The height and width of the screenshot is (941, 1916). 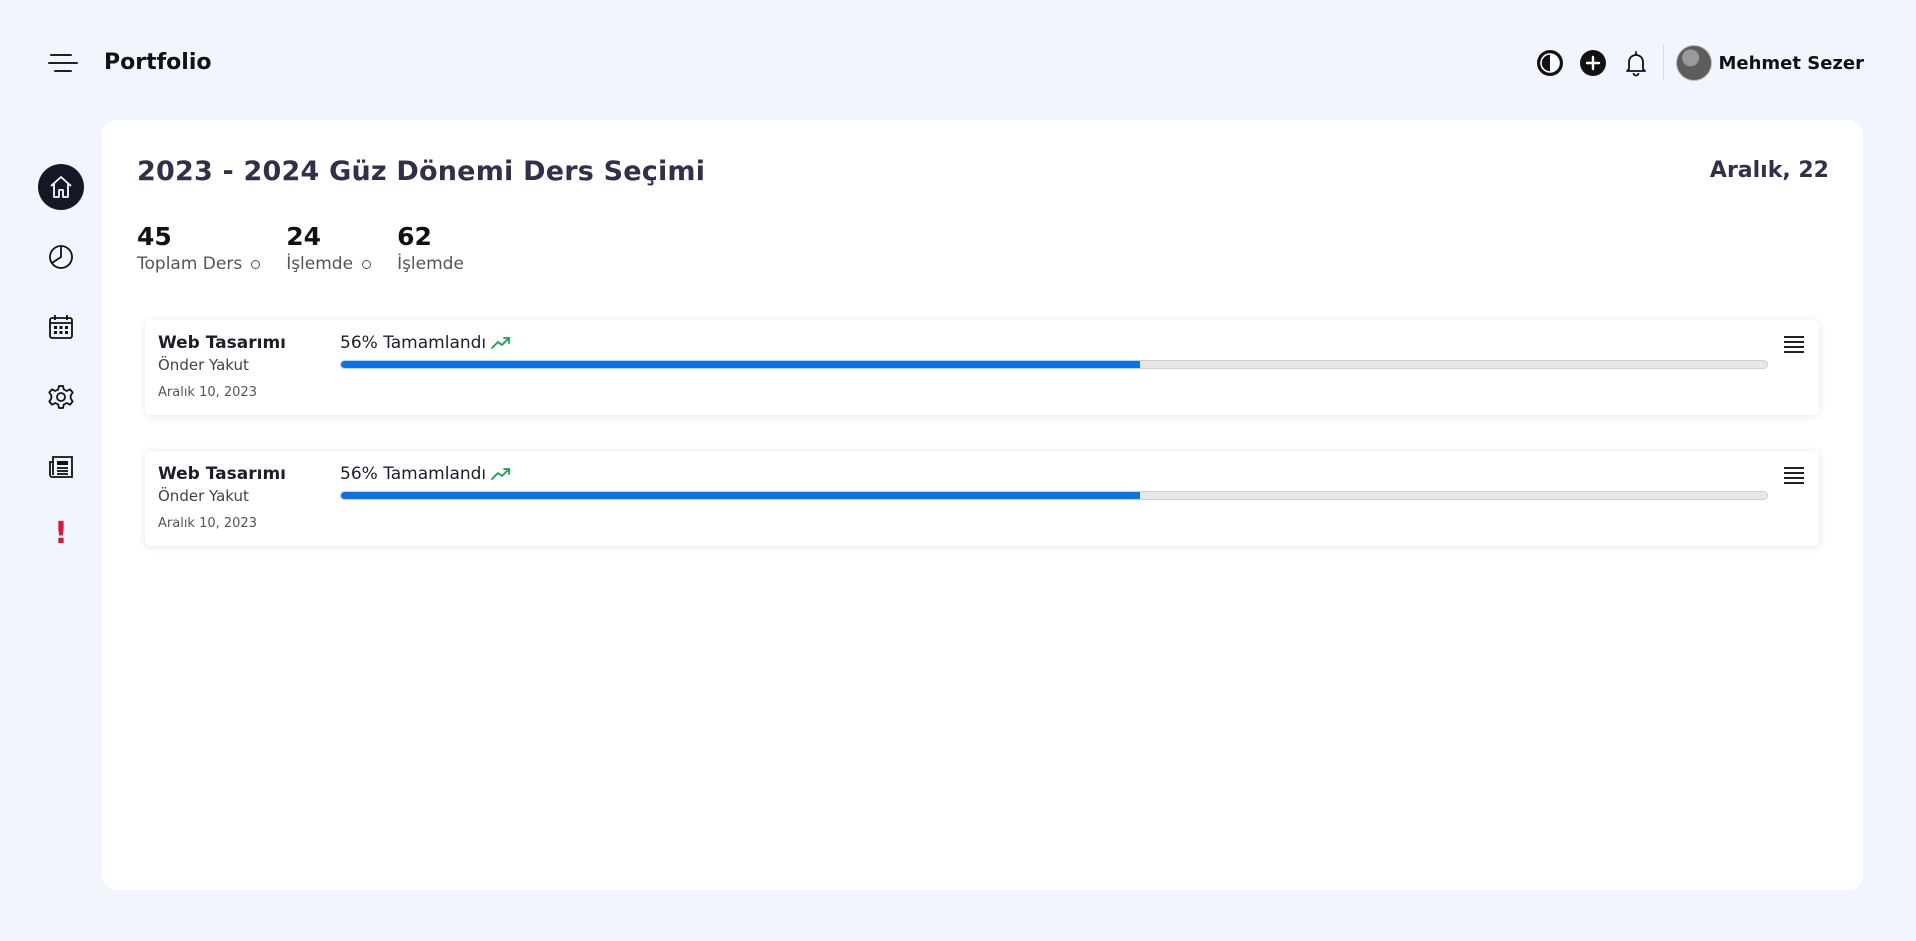 I want to click on pie-chart-icon, so click(x=61, y=257).